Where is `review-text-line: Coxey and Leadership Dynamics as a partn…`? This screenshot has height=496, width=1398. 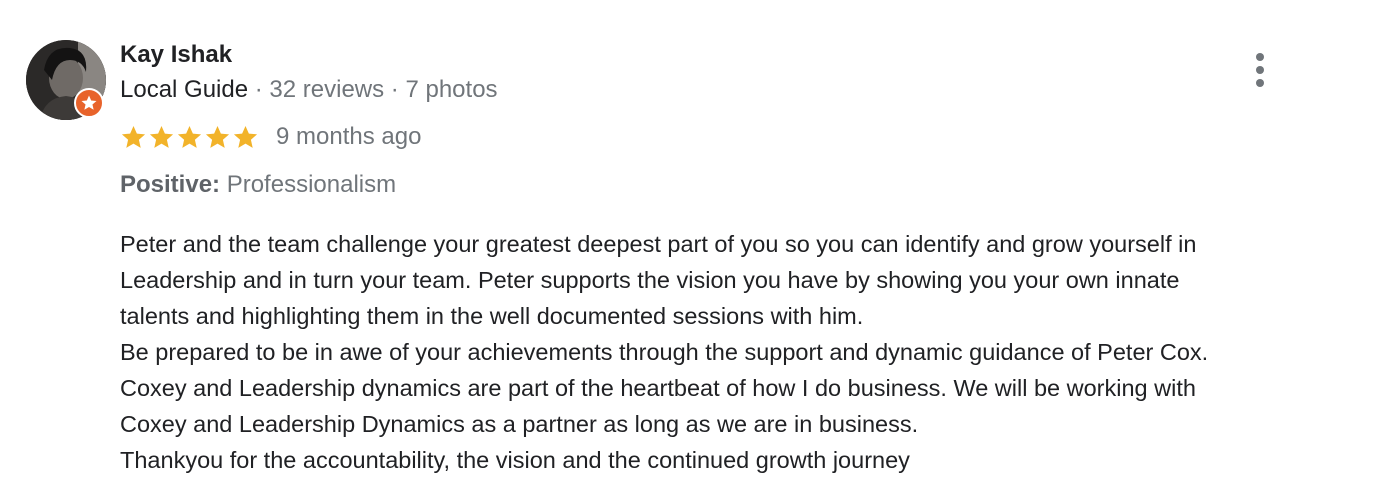 review-text-line: Coxey and Leadership Dynamics as a partn… is located at coordinates (519, 424).